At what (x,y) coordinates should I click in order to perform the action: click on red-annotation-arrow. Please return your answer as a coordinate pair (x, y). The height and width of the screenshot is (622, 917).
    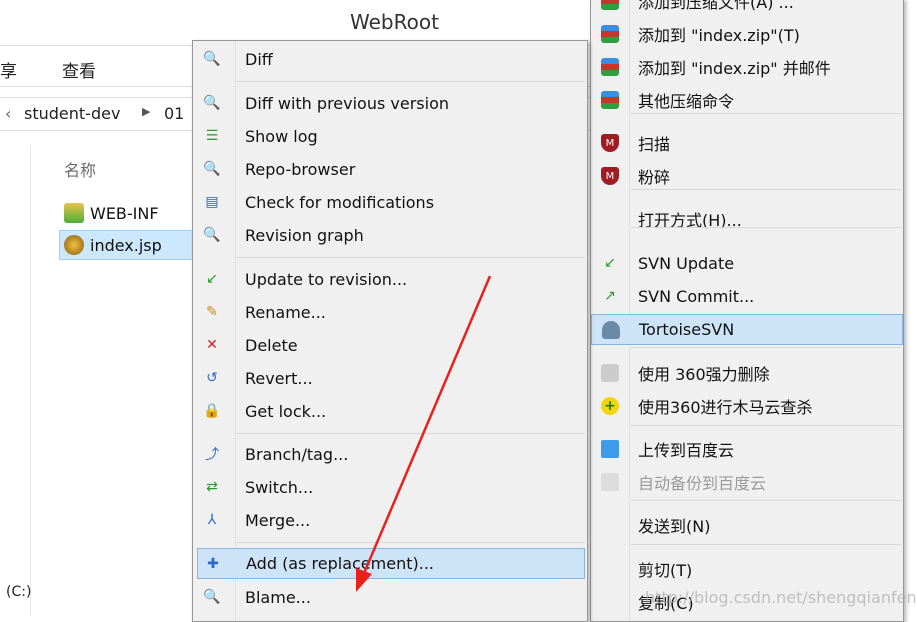
    Looking at the image, I should click on (424, 433).